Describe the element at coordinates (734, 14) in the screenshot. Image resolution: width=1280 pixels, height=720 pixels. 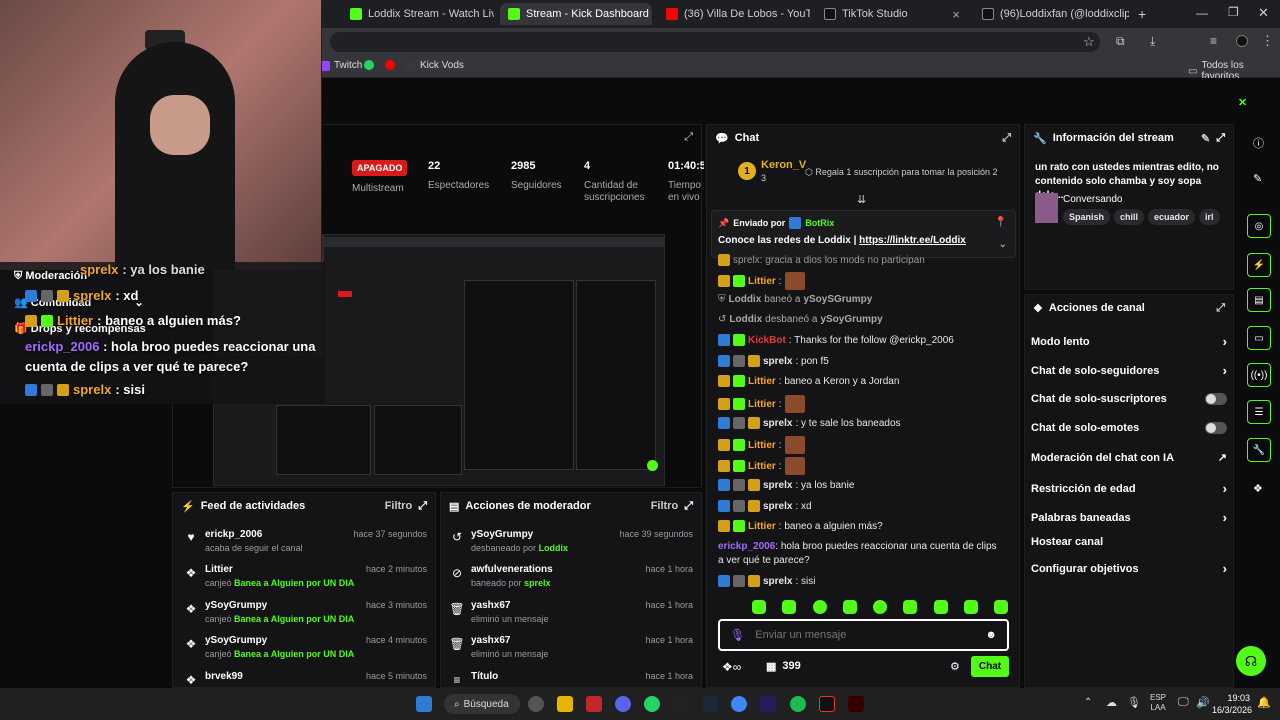
I see `tab-youtube: (36) Villa De Lobos - YouTu×` at that location.